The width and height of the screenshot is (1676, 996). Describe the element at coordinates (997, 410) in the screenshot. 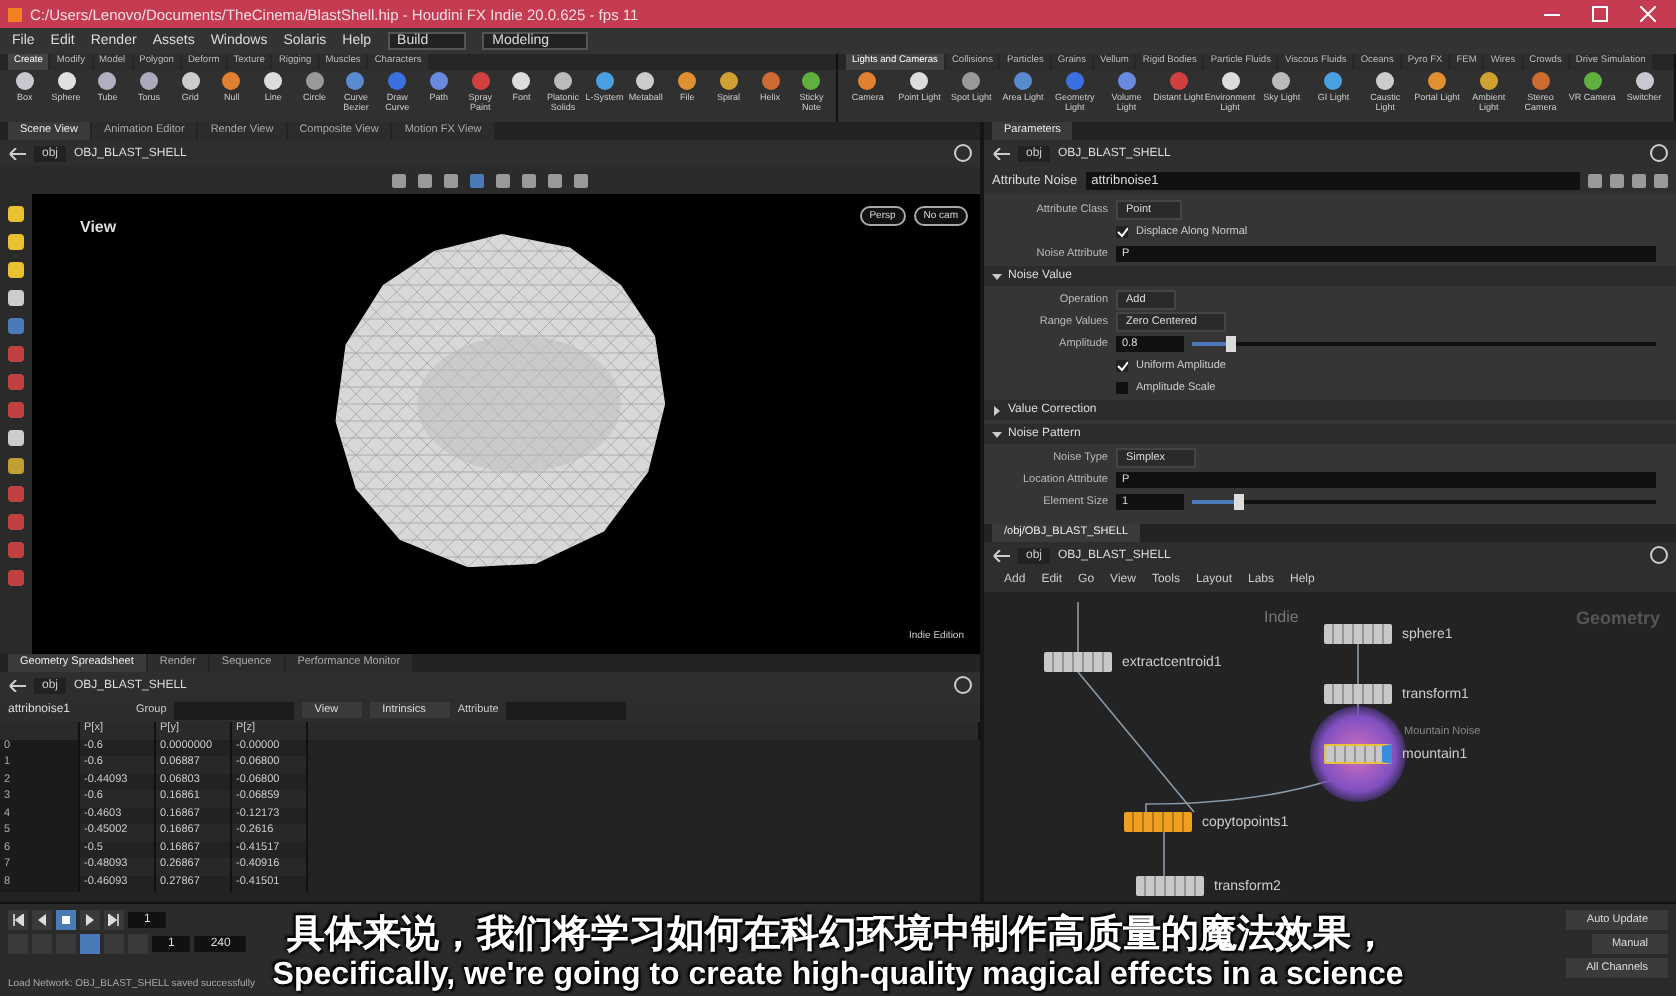

I see `collapsed-triangle-icon` at that location.